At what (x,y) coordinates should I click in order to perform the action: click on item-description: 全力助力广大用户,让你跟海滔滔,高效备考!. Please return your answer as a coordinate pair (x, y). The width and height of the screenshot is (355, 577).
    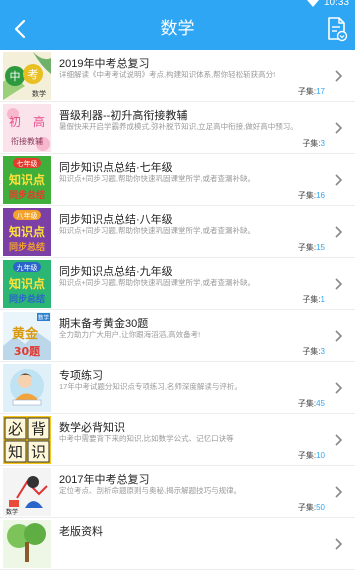
    Looking at the image, I should click on (130, 334).